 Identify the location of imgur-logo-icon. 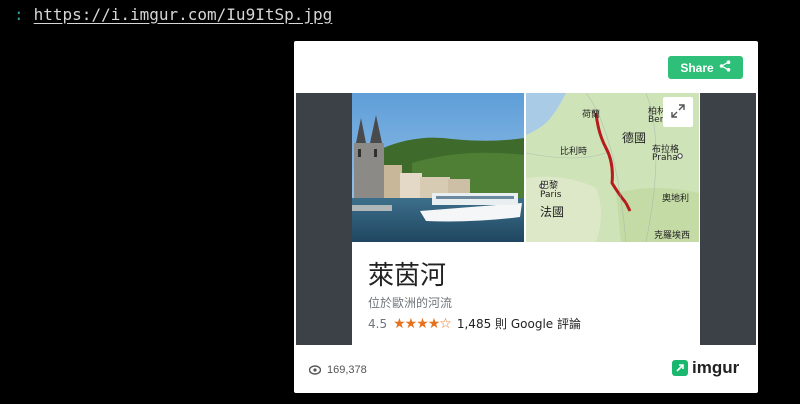
(680, 368).